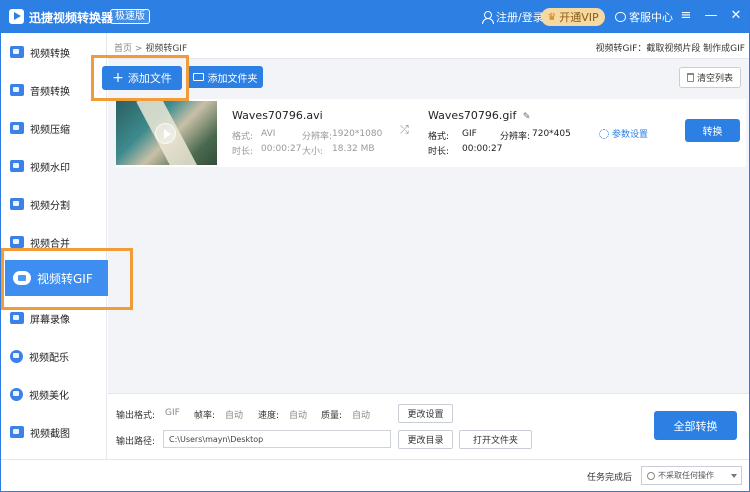  What do you see at coordinates (425, 439) in the screenshot?
I see `change-directory-button: 更改目录` at bounding box center [425, 439].